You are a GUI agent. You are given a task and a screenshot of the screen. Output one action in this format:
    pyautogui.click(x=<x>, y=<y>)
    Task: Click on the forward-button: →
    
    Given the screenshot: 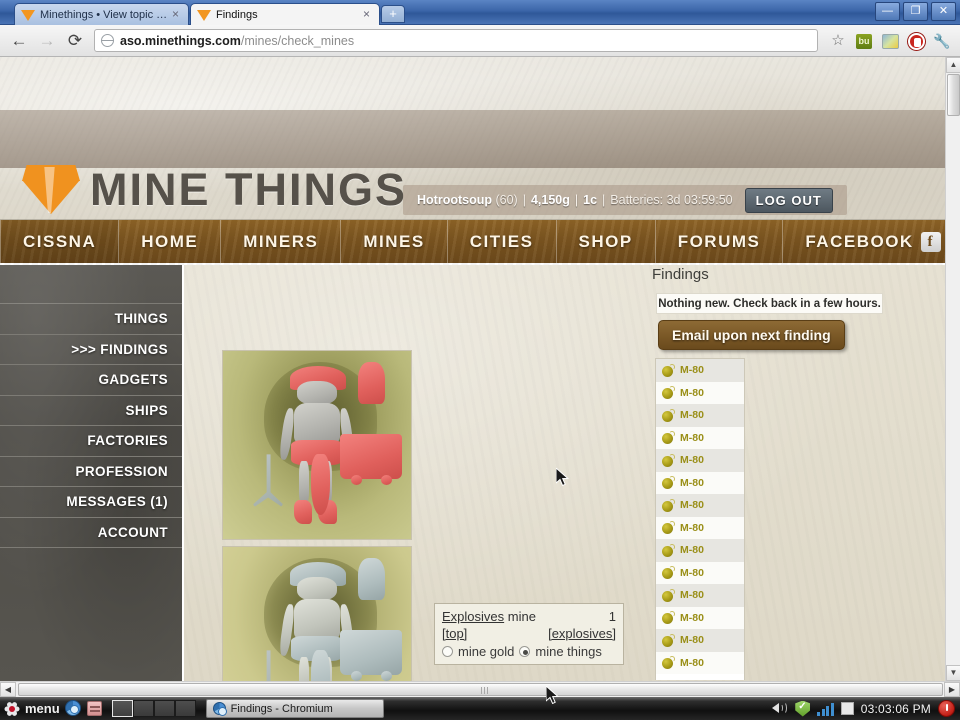 What is the action you would take?
    pyautogui.click(x=47, y=41)
    